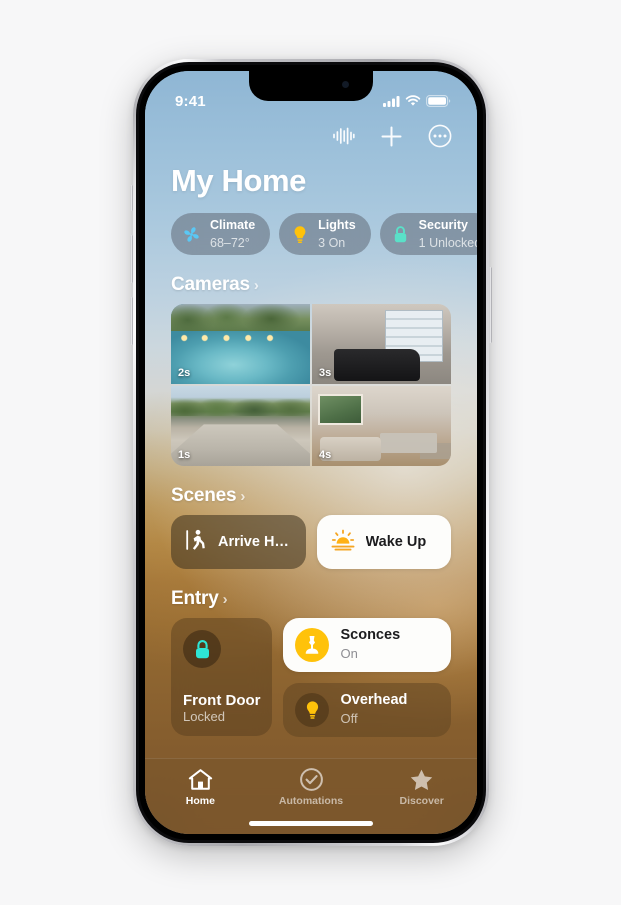  I want to click on accessory-overhead: Overhead Off, so click(367, 710).